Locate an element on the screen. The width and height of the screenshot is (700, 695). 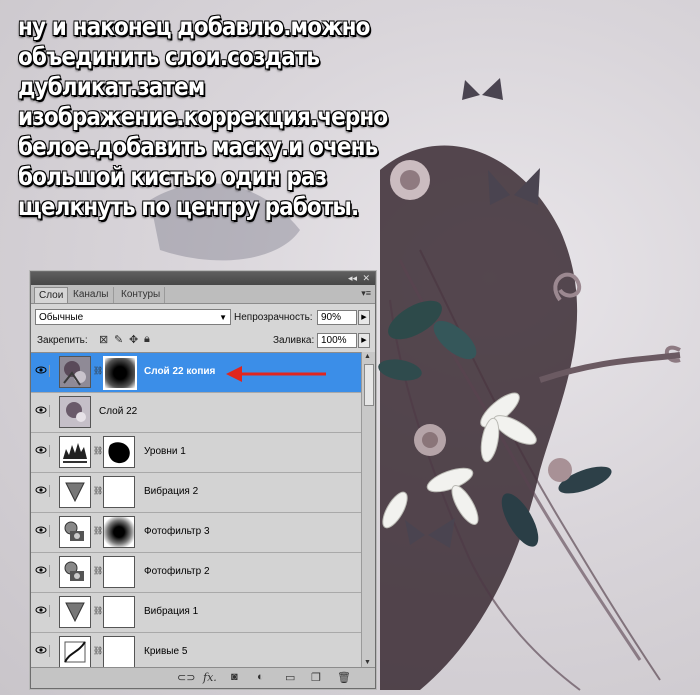
tab-channels: Каналы is located at coordinates (91, 295).